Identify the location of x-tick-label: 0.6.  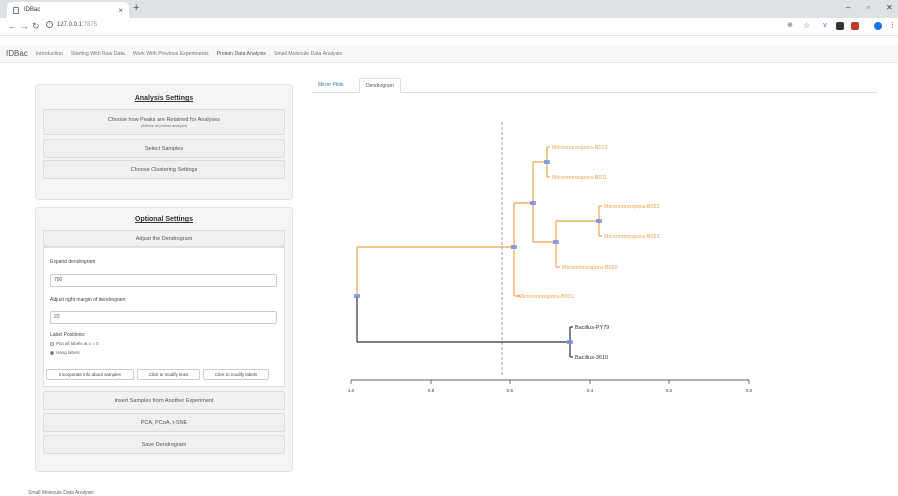
(510, 390).